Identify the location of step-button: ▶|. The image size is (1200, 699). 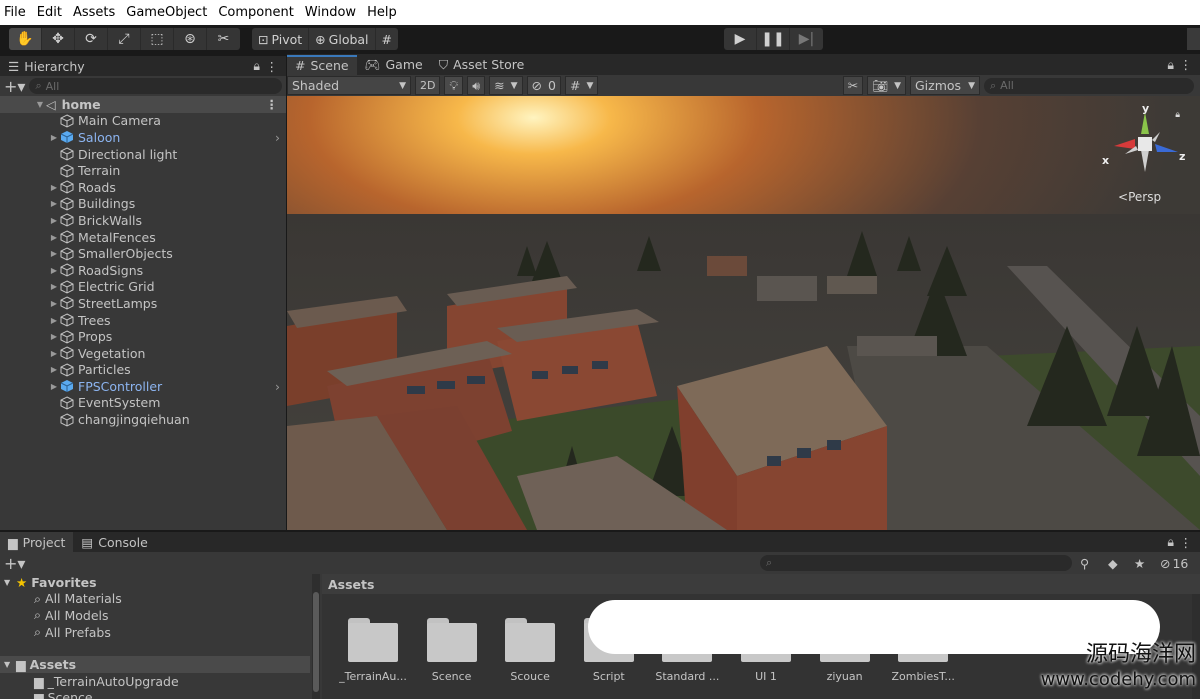
(806, 39).